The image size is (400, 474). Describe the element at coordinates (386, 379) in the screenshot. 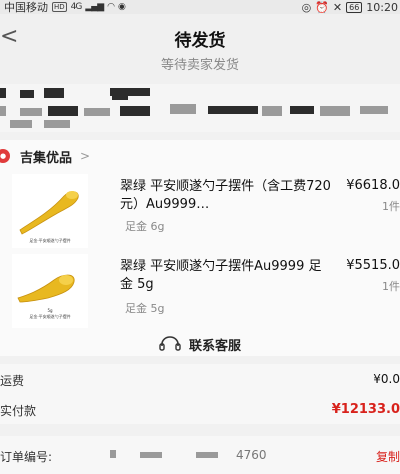

I see `shipping-value: ¥0.0` at that location.